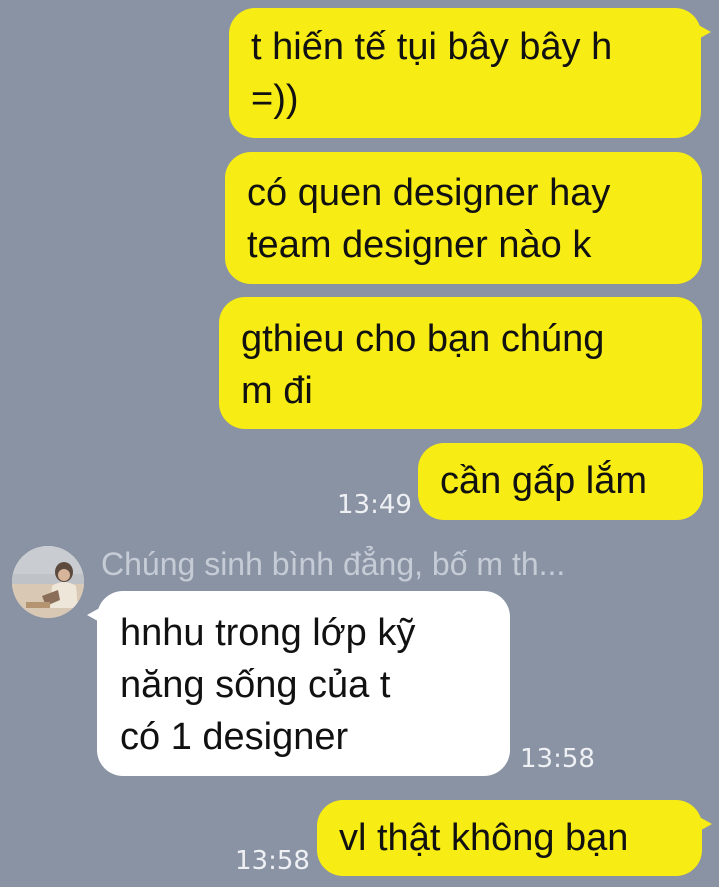 The width and height of the screenshot is (719, 887). Describe the element at coordinates (463, 218) in the screenshot. I see `outgoing-message: có quen designer hay team designer nào k` at that location.